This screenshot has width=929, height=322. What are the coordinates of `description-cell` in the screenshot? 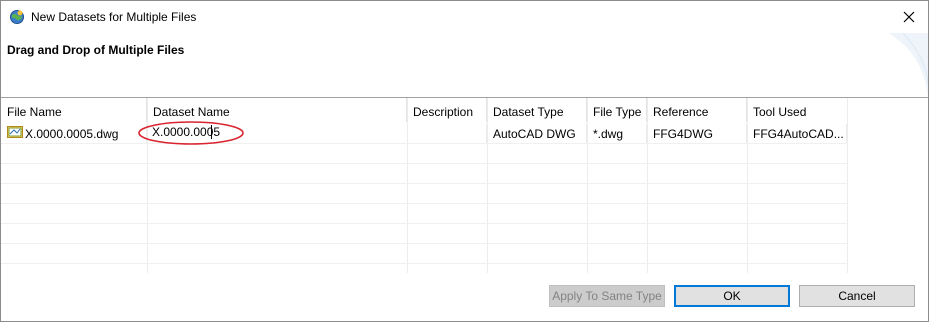 It's located at (447, 133).